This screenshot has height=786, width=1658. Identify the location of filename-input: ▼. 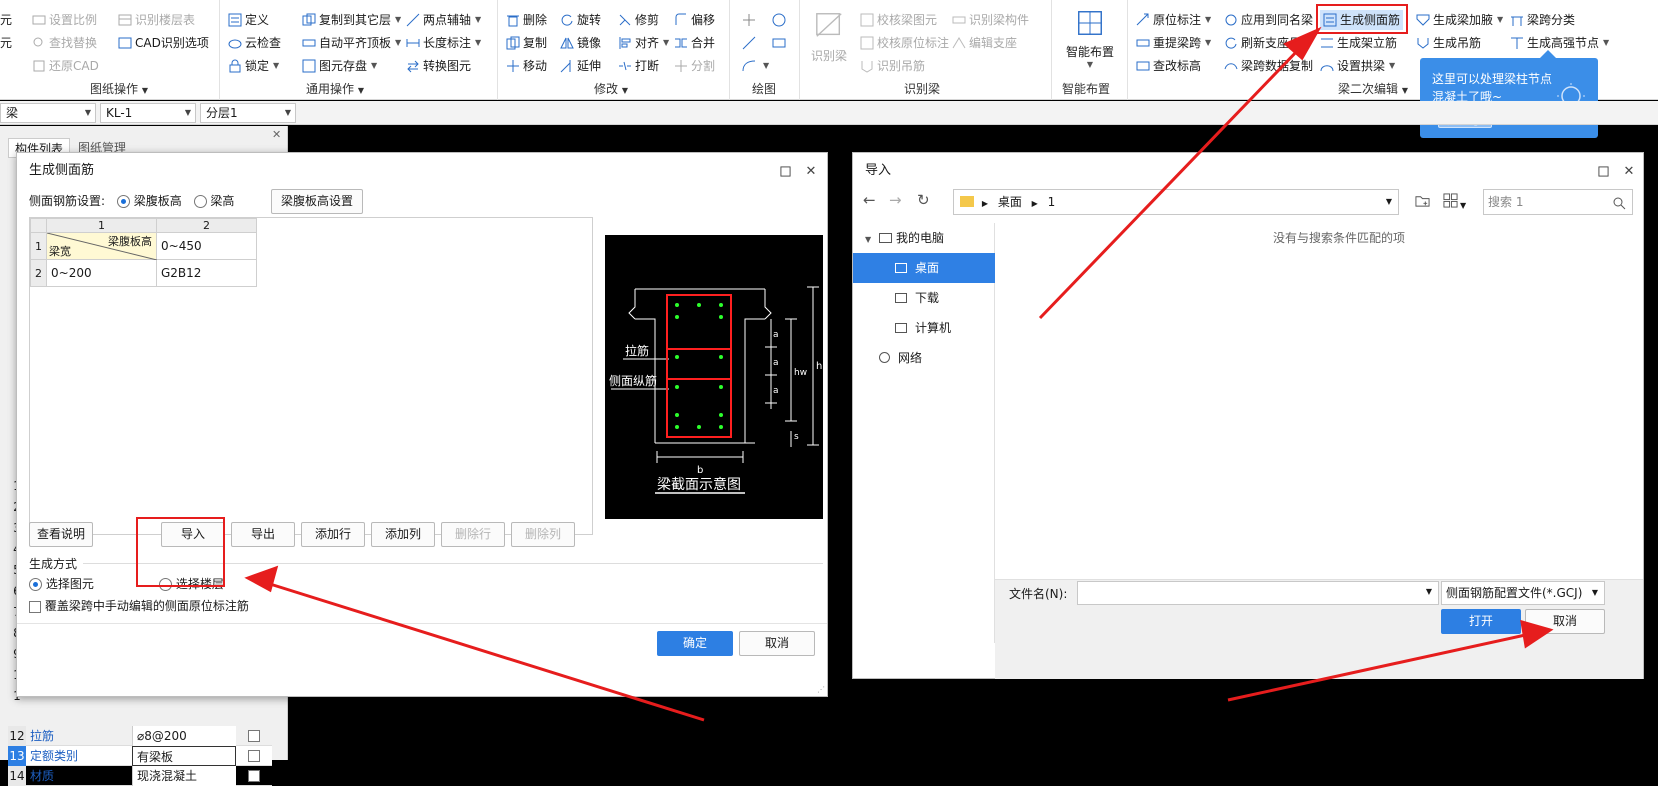
(1258, 593).